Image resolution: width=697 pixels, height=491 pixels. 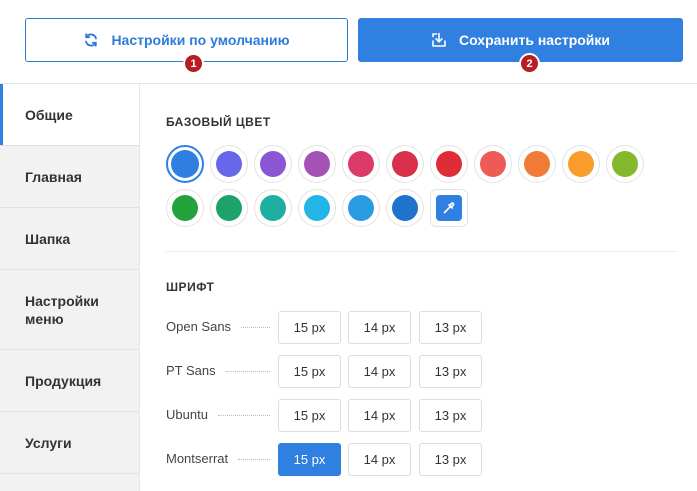 I want to click on custom-color-picker, so click(x=449, y=208).